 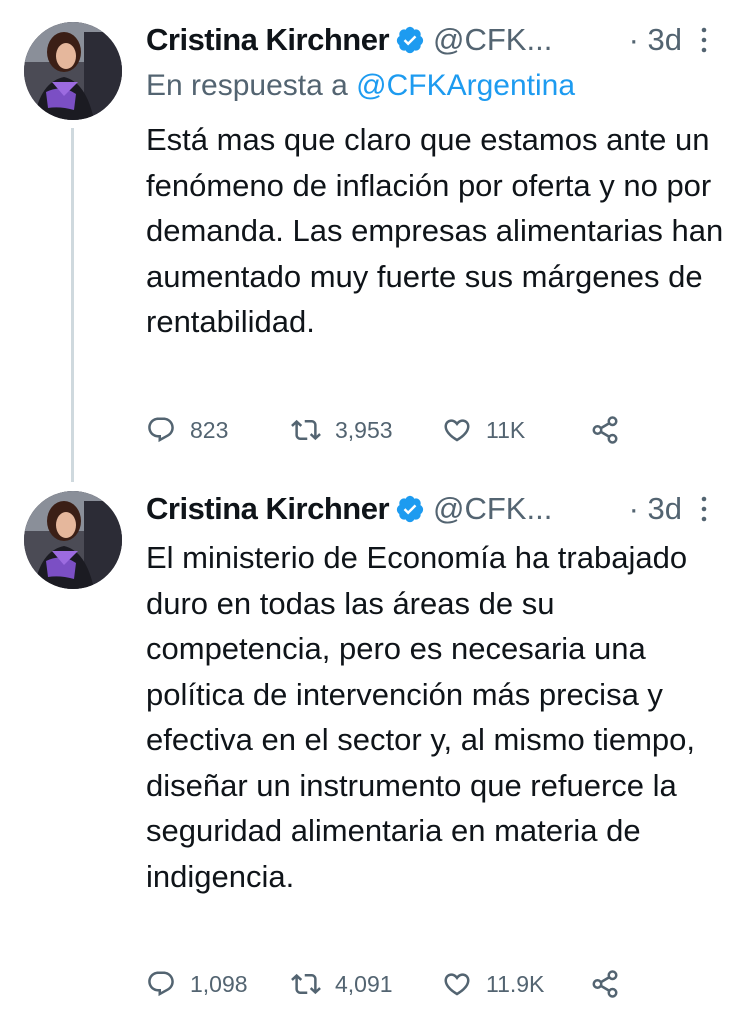 I want to click on reply-mention-link: @CFKArgentina, so click(x=465, y=85).